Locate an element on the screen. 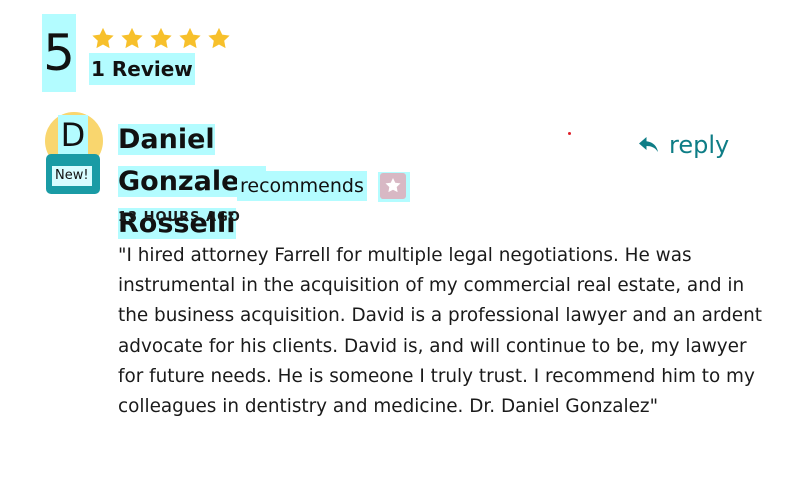  reply-label: reply is located at coordinates (699, 145).